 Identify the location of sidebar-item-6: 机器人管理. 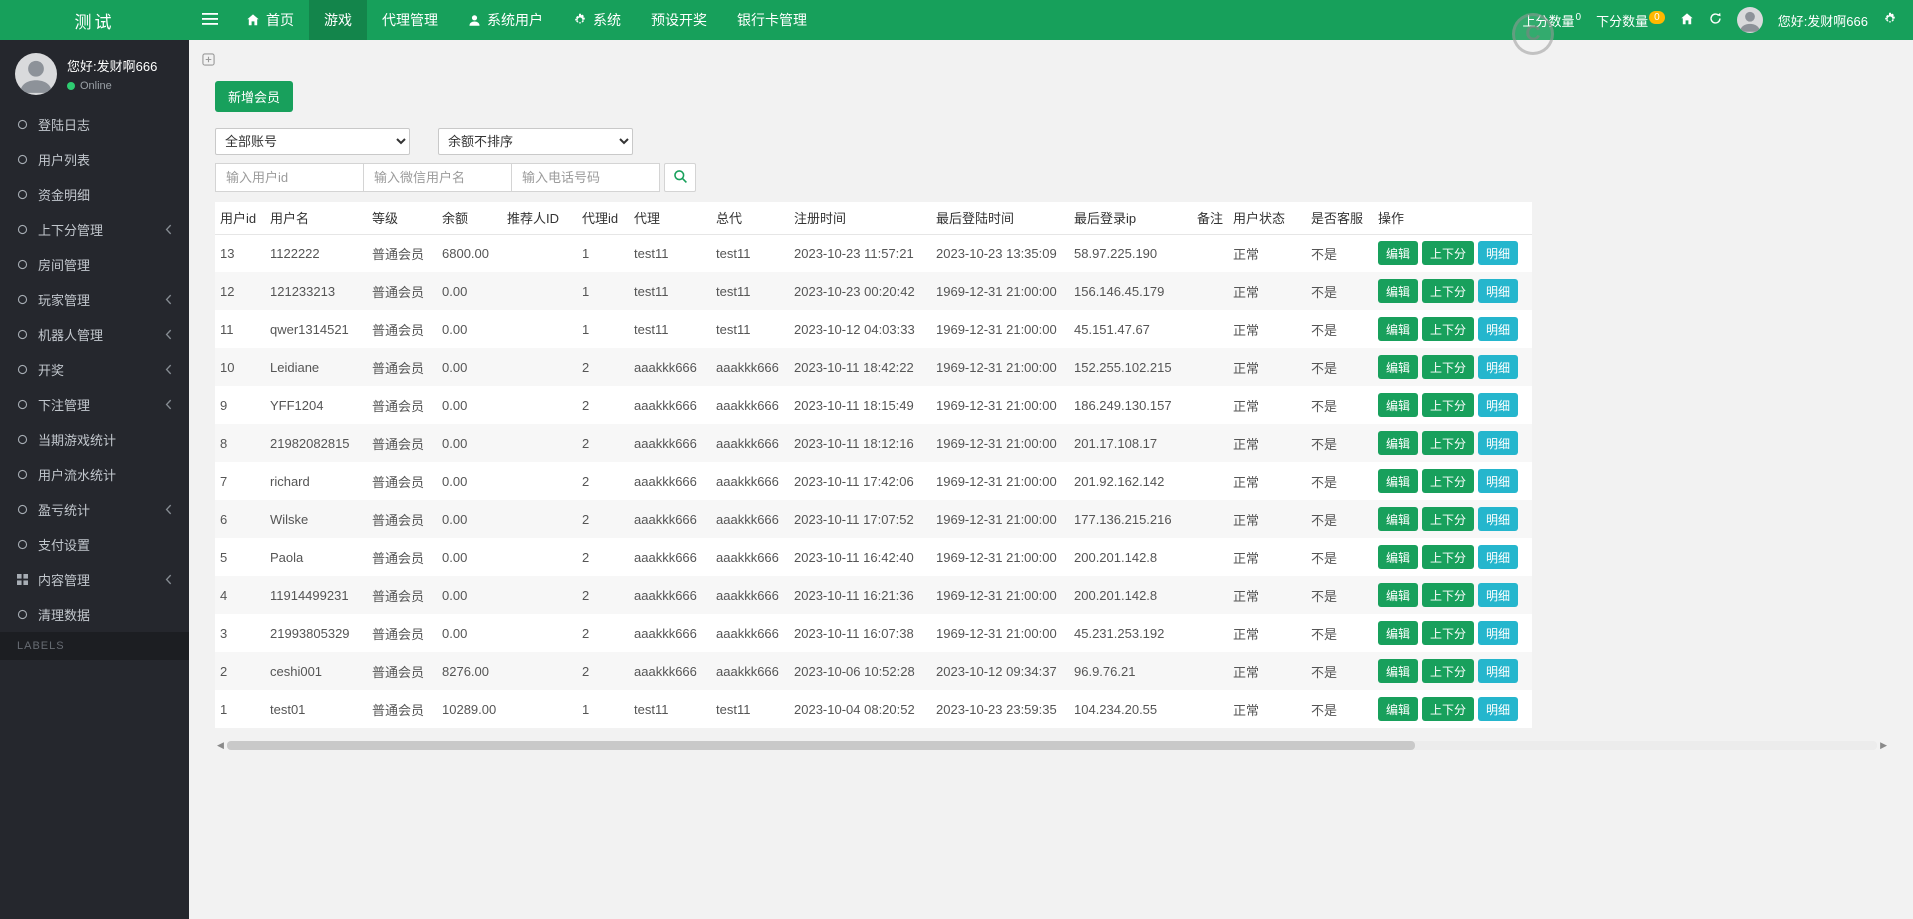
(94, 334).